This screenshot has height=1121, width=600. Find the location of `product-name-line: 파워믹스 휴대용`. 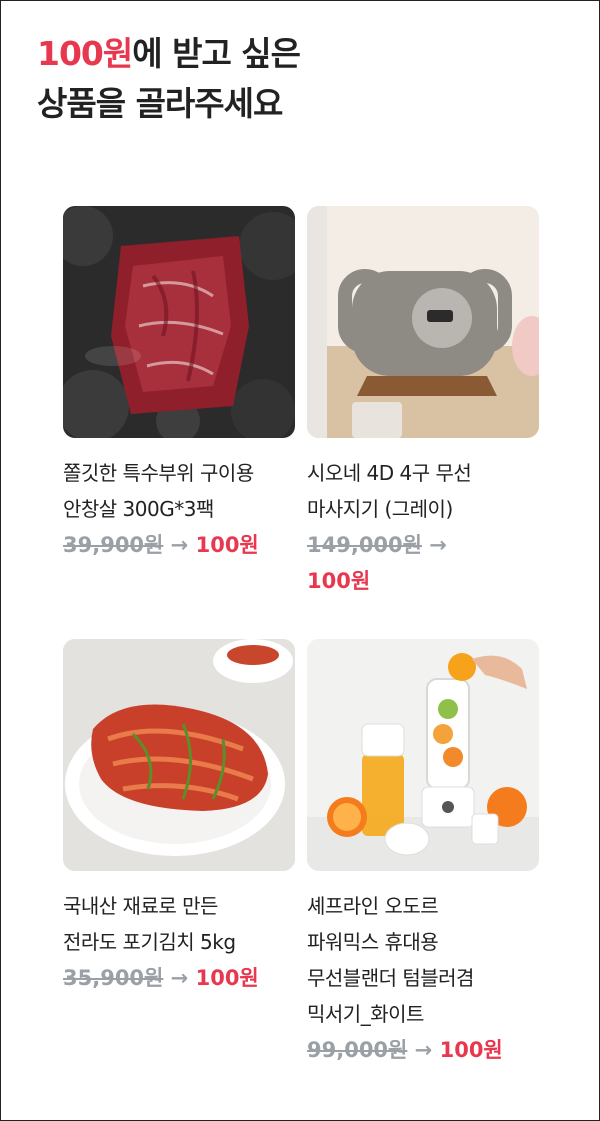

product-name-line: 파워믹스 휴대용 is located at coordinates (373, 942).